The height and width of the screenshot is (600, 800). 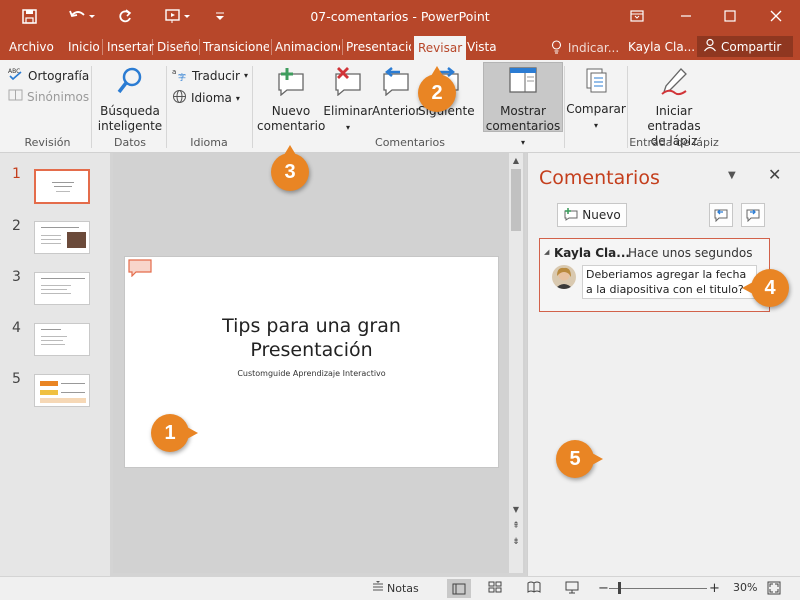 I want to click on tab-insertar: Insertar, so click(x=130, y=48).